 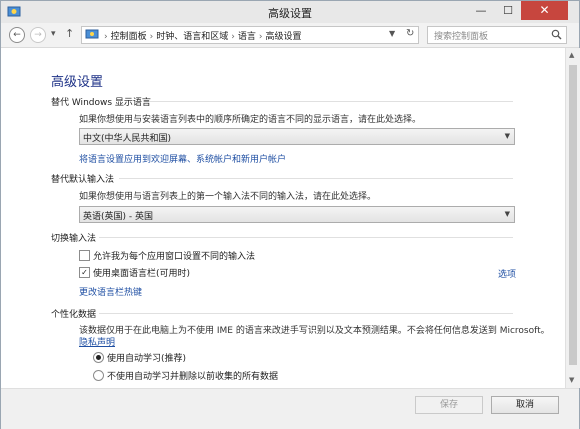 I want to click on breadcrumb-advanced-settings: 高级设置, so click(x=283, y=37).